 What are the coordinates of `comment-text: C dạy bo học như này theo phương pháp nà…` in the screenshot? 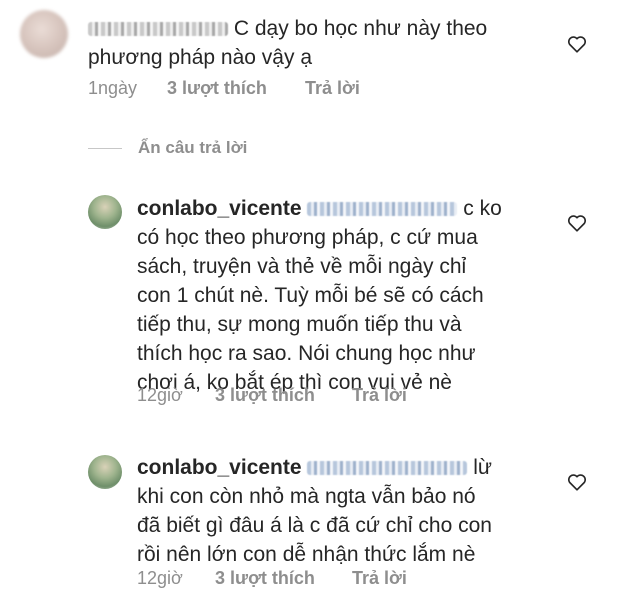 It's located at (323, 43).